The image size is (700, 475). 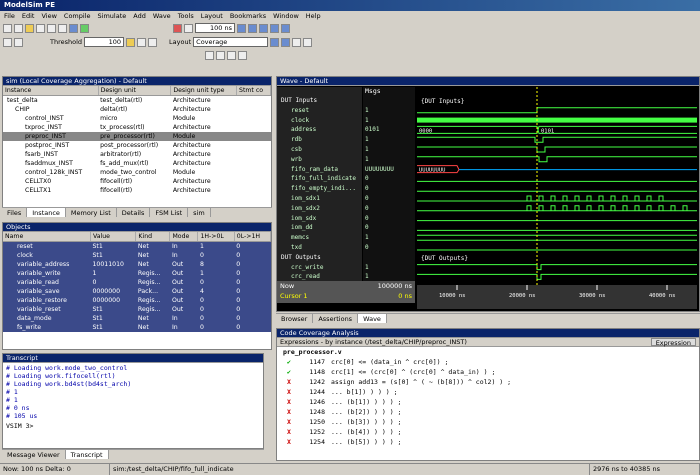 What do you see at coordinates (242, 55) in the screenshot?
I see `zoom-area-icon` at bounding box center [242, 55].